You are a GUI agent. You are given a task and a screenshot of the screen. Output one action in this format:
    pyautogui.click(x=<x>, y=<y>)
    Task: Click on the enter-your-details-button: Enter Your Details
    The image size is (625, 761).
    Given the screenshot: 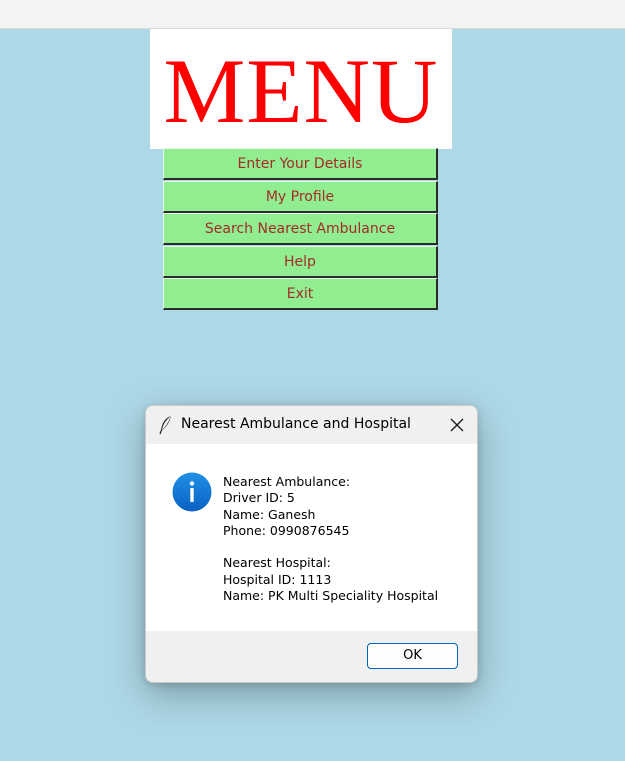 What is the action you would take?
    pyautogui.click(x=300, y=164)
    